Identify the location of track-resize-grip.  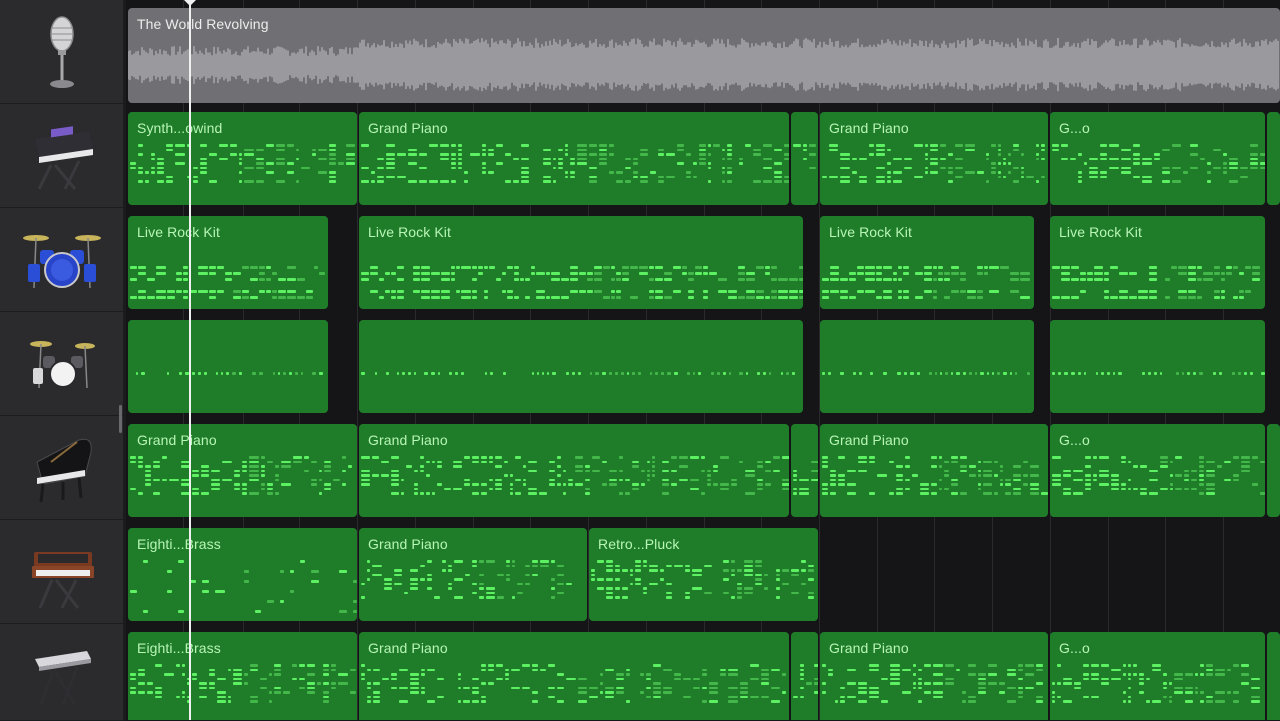
(120, 419).